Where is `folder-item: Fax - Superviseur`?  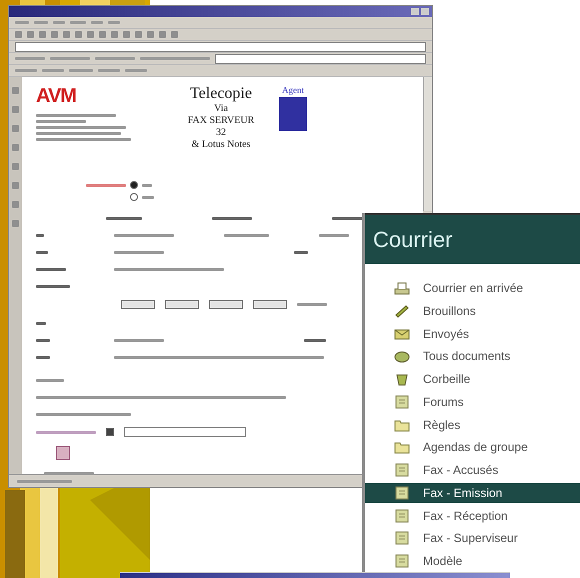 folder-item: Fax - Superviseur is located at coordinates (472, 538).